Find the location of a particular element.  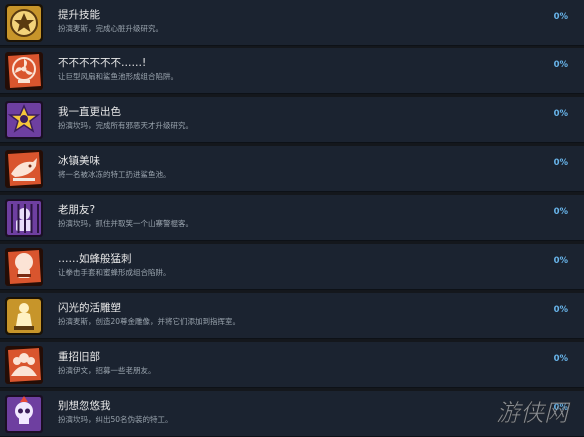

svg-text: 游侠网 is located at coordinates (533, 413).